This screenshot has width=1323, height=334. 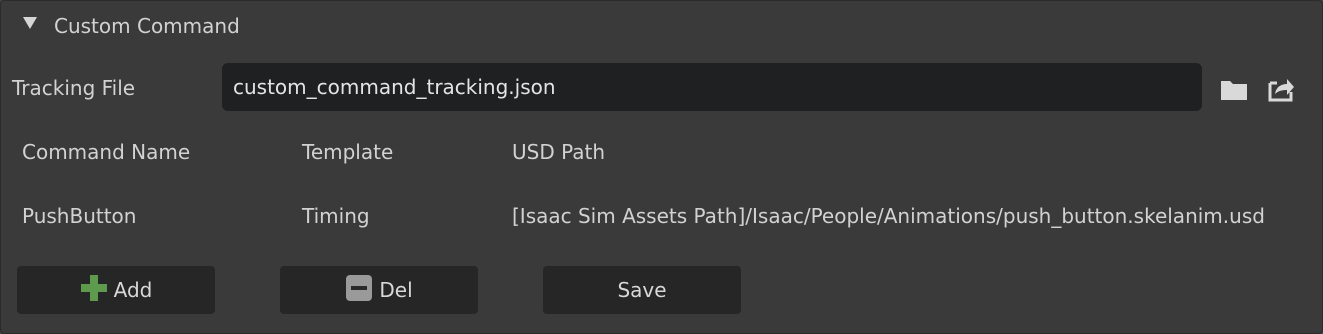 I want to click on export-icon, so click(x=1281, y=89).